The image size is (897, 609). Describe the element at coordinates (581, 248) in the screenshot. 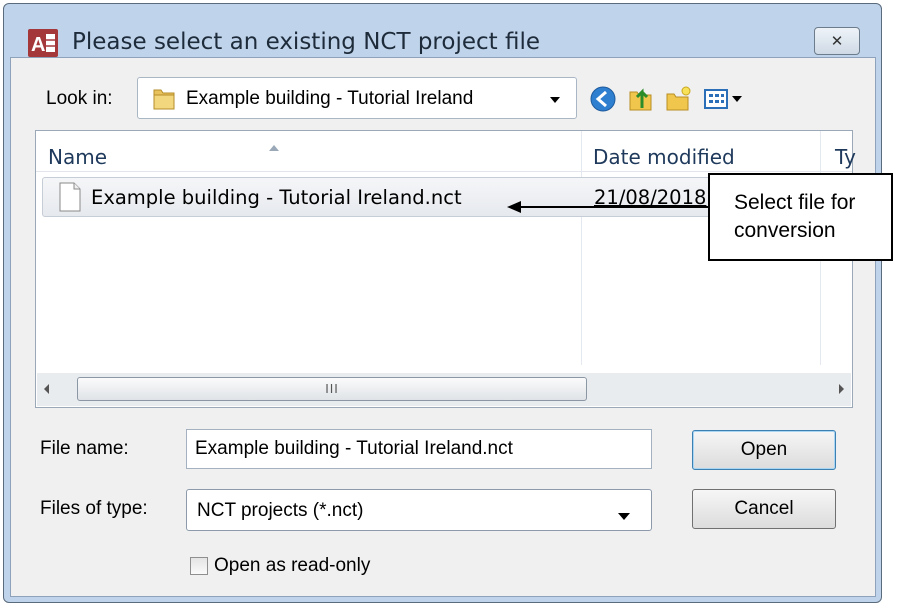

I see `column-divider` at that location.